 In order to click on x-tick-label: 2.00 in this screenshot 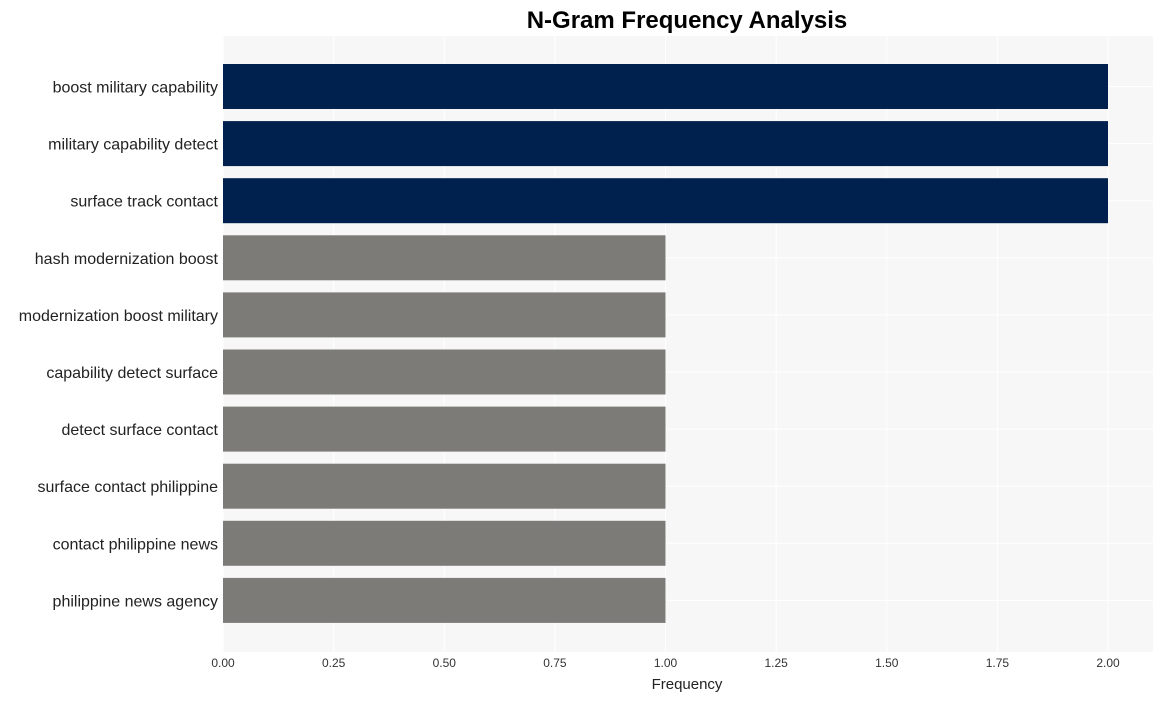, I will do `click(1108, 663)`.